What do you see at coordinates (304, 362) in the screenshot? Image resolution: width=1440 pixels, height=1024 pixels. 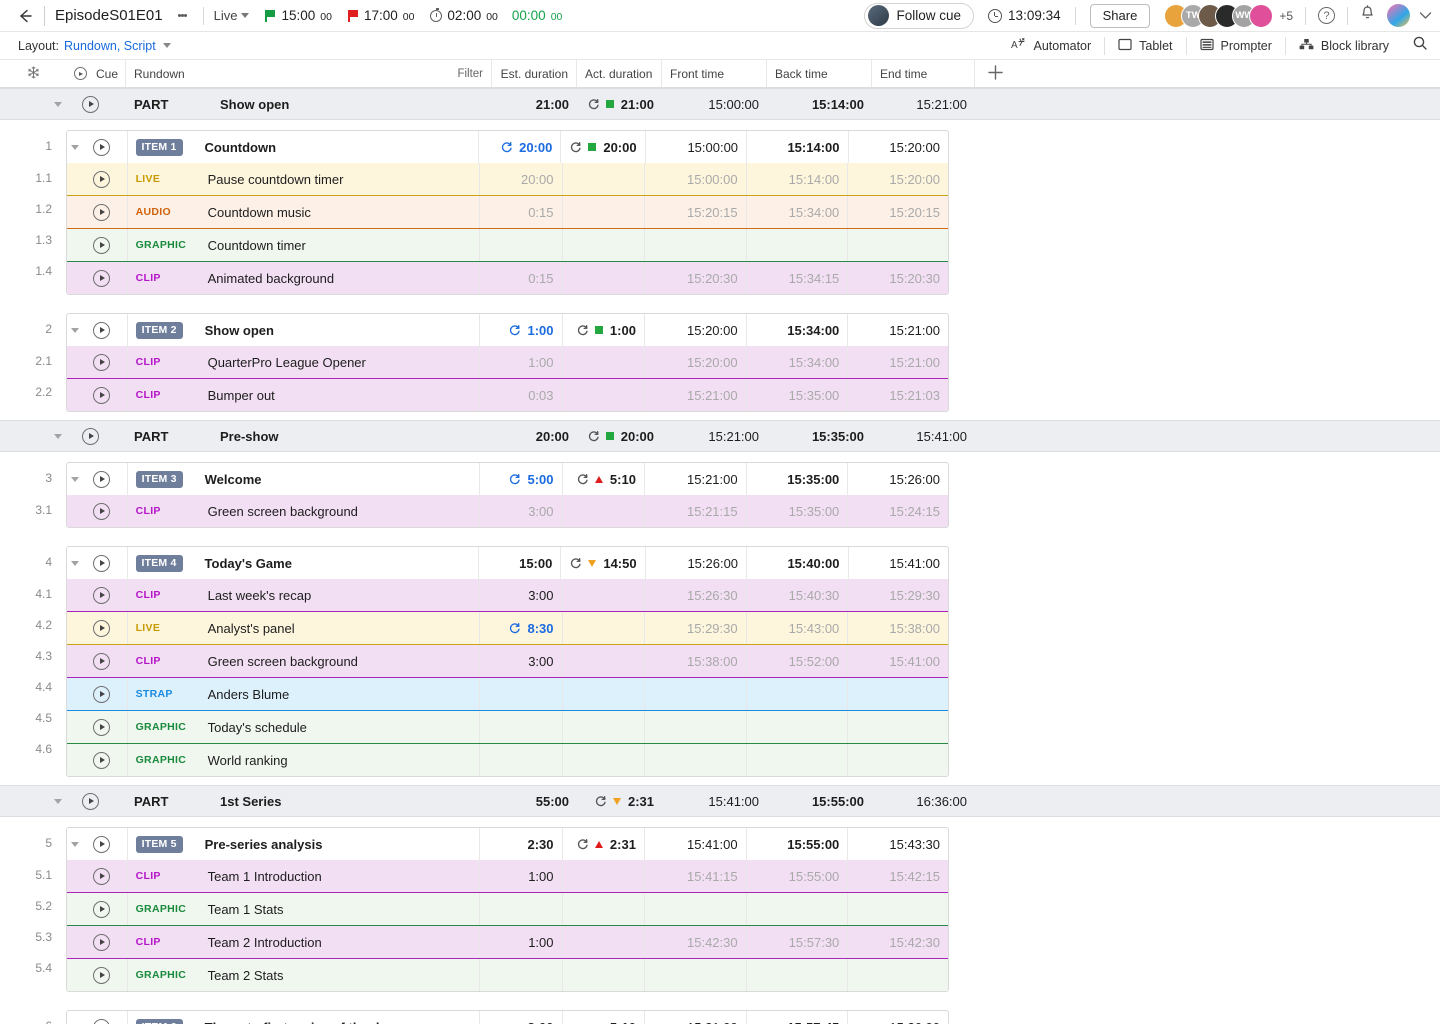 I see `rundown-cell: CLIP QuarterPro League Opener` at bounding box center [304, 362].